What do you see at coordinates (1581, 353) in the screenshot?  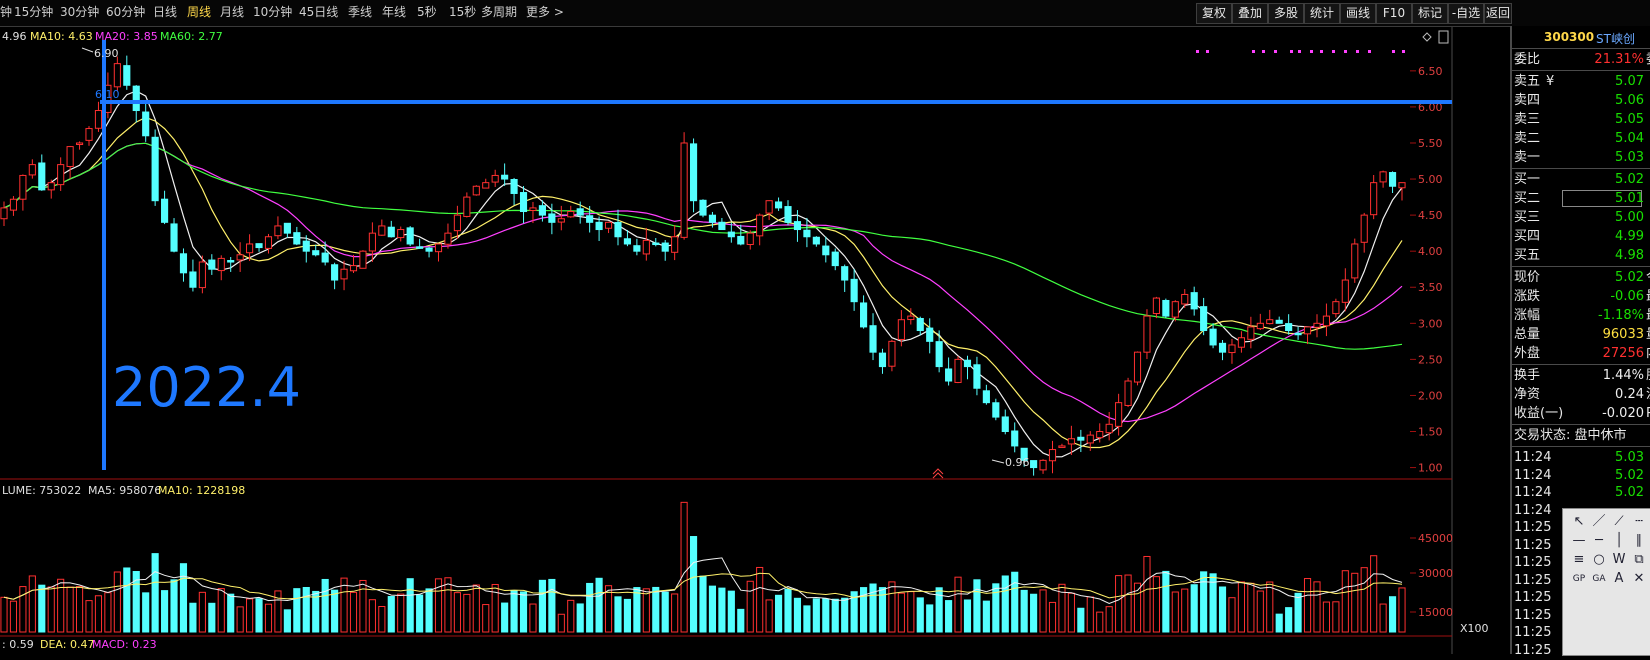 I see `stat-row-outer: 外盘 27256 内` at bounding box center [1581, 353].